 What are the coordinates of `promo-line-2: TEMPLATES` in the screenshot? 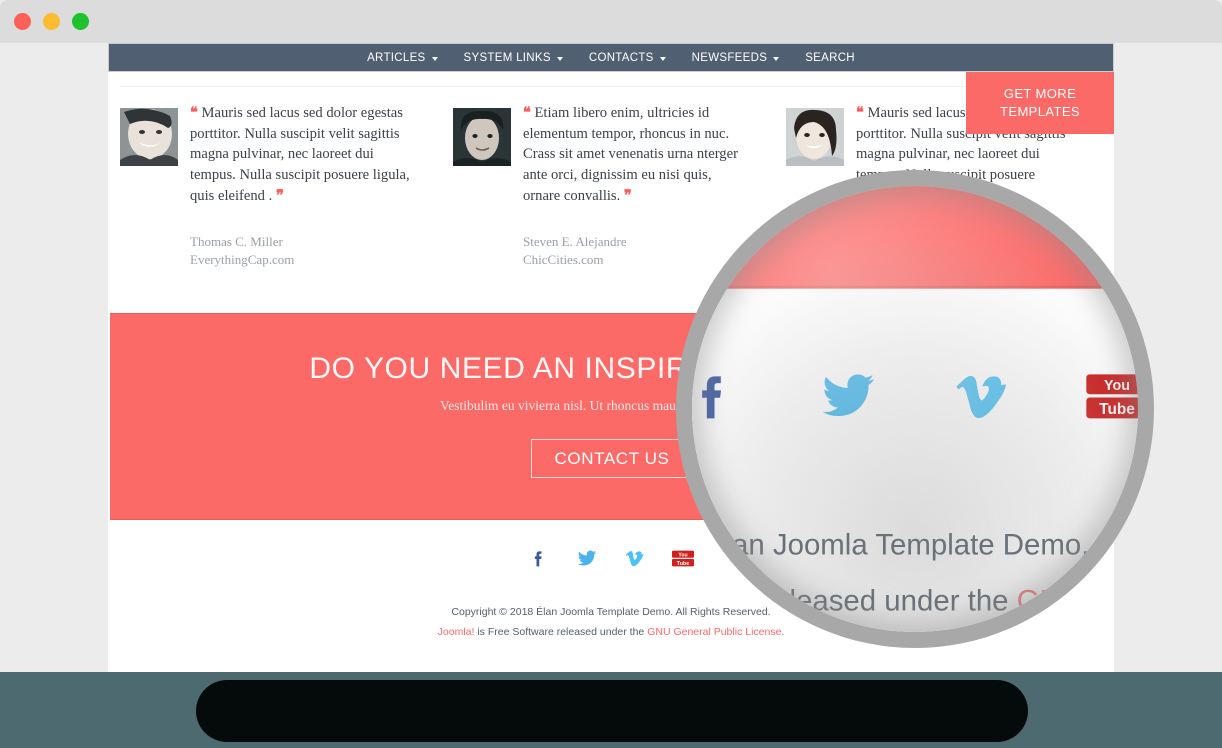 It's located at (1040, 111).